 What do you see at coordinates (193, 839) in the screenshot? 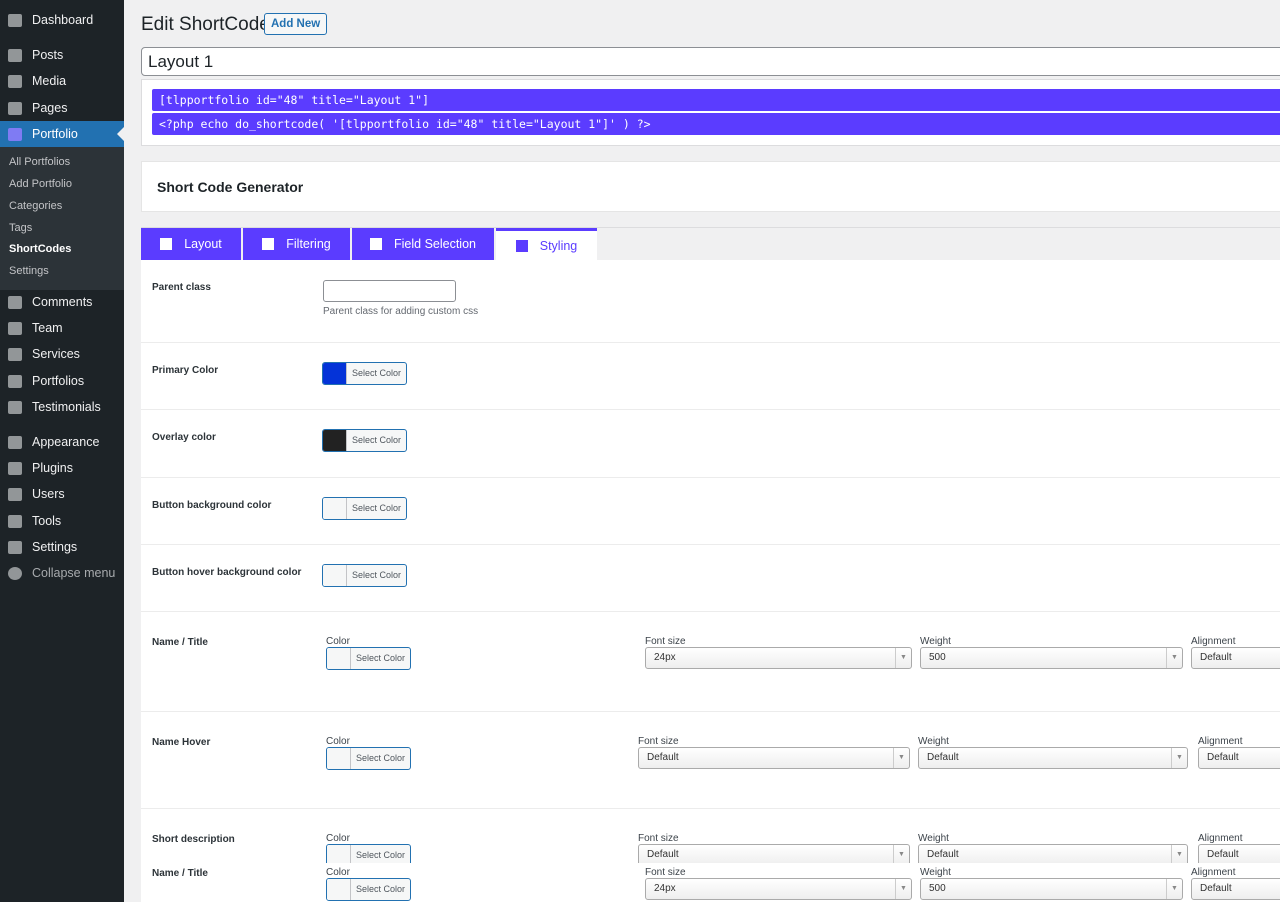
I see `typography-row-label: Short description` at bounding box center [193, 839].